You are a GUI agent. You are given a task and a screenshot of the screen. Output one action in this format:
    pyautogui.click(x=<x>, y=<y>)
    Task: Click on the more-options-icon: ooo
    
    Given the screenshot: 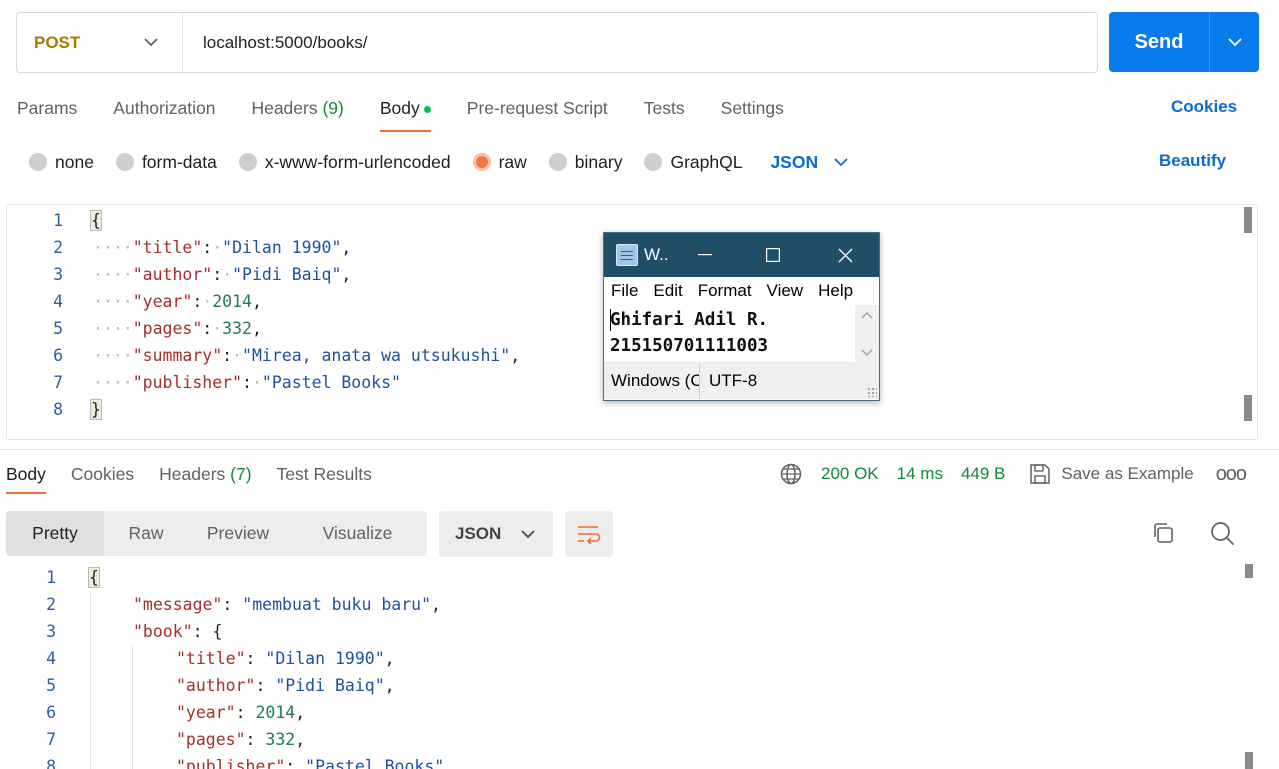 What is the action you would take?
    pyautogui.click(x=1231, y=474)
    